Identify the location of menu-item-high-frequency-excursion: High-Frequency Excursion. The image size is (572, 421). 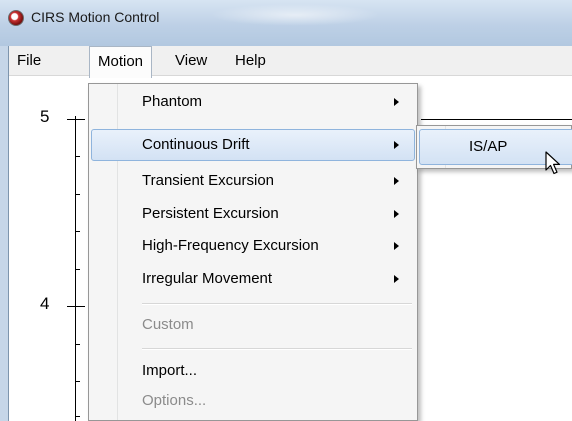
(253, 246).